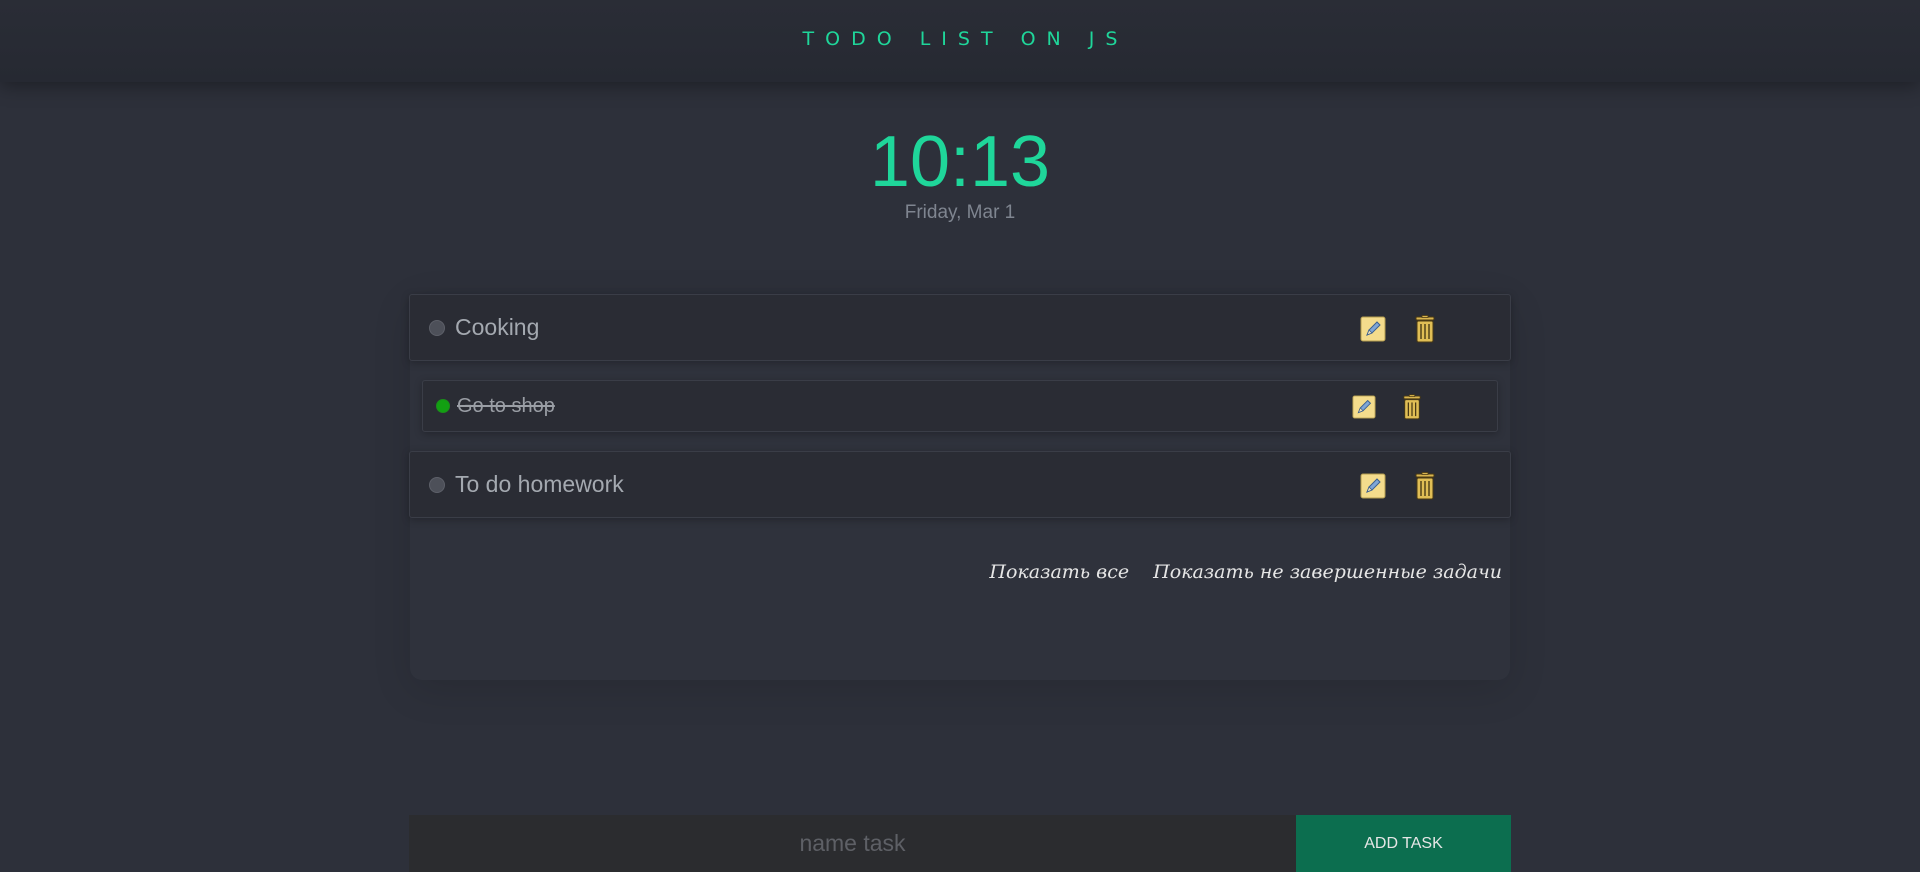 The height and width of the screenshot is (872, 1920). Describe the element at coordinates (539, 484) in the screenshot. I see `task-label: To do homework` at that location.